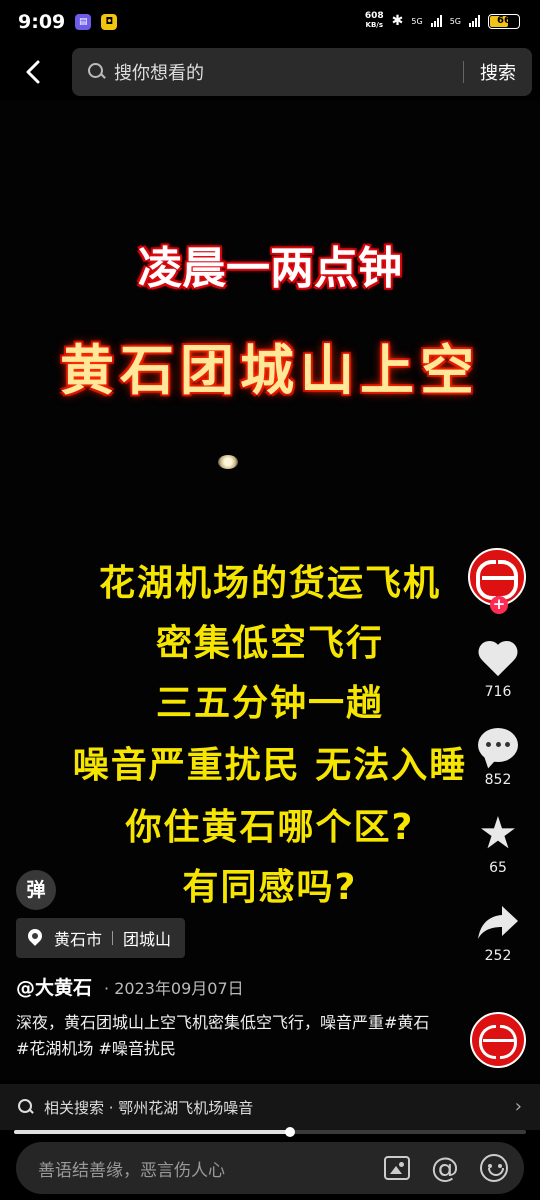 The image size is (540, 1200). Describe the element at coordinates (270, 1168) in the screenshot. I see `comment-input: 善语结善缘，恶言伤人心 @` at that location.